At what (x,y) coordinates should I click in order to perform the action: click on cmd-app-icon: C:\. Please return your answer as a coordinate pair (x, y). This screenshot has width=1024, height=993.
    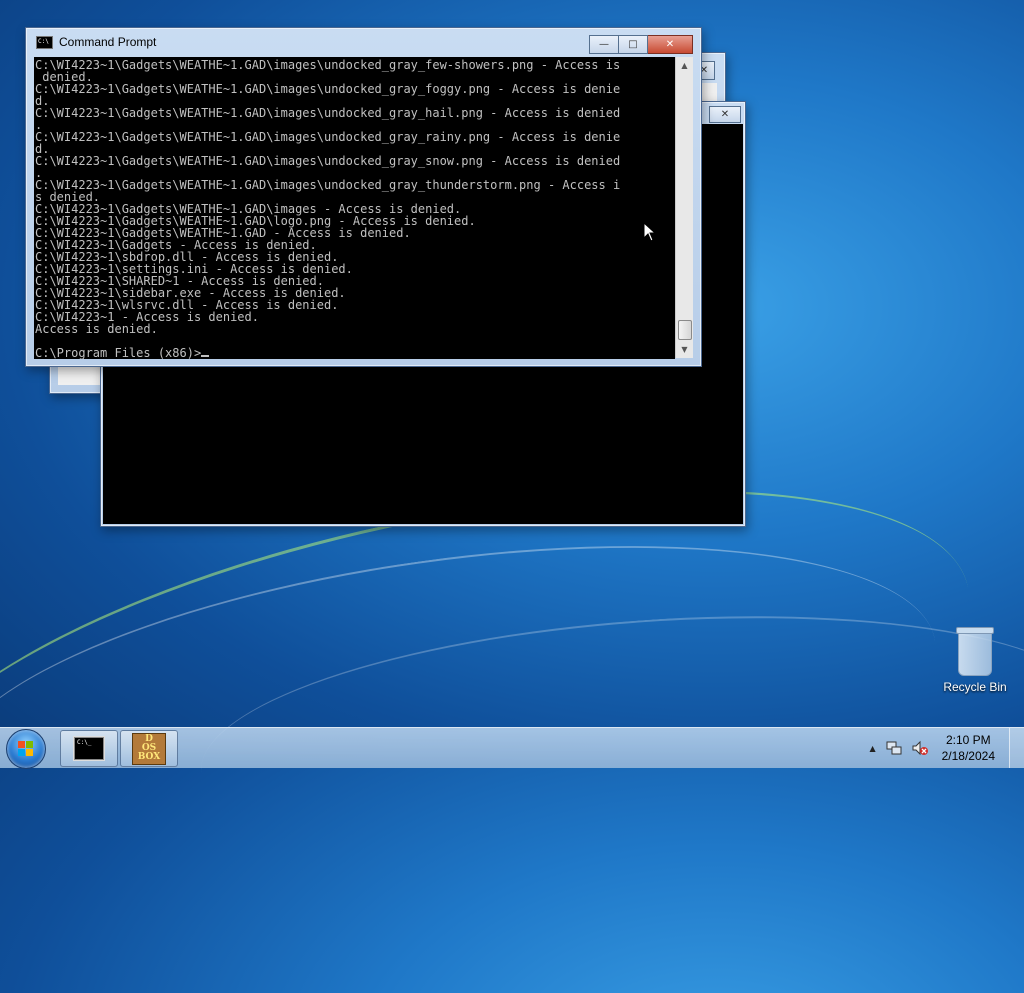
    Looking at the image, I should click on (44, 42).